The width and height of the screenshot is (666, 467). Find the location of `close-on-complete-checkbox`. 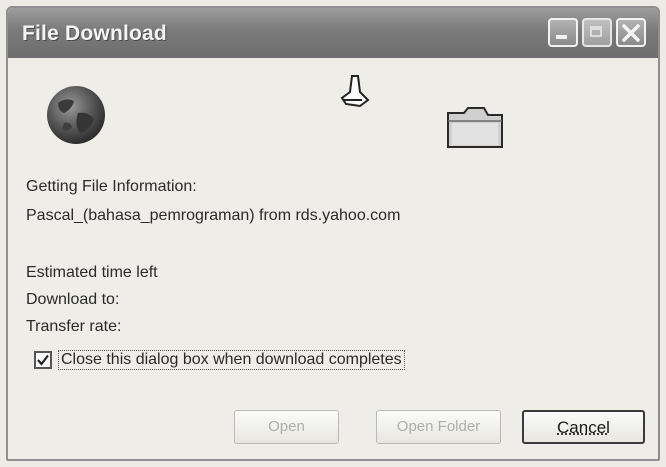

close-on-complete-checkbox is located at coordinates (43, 360).